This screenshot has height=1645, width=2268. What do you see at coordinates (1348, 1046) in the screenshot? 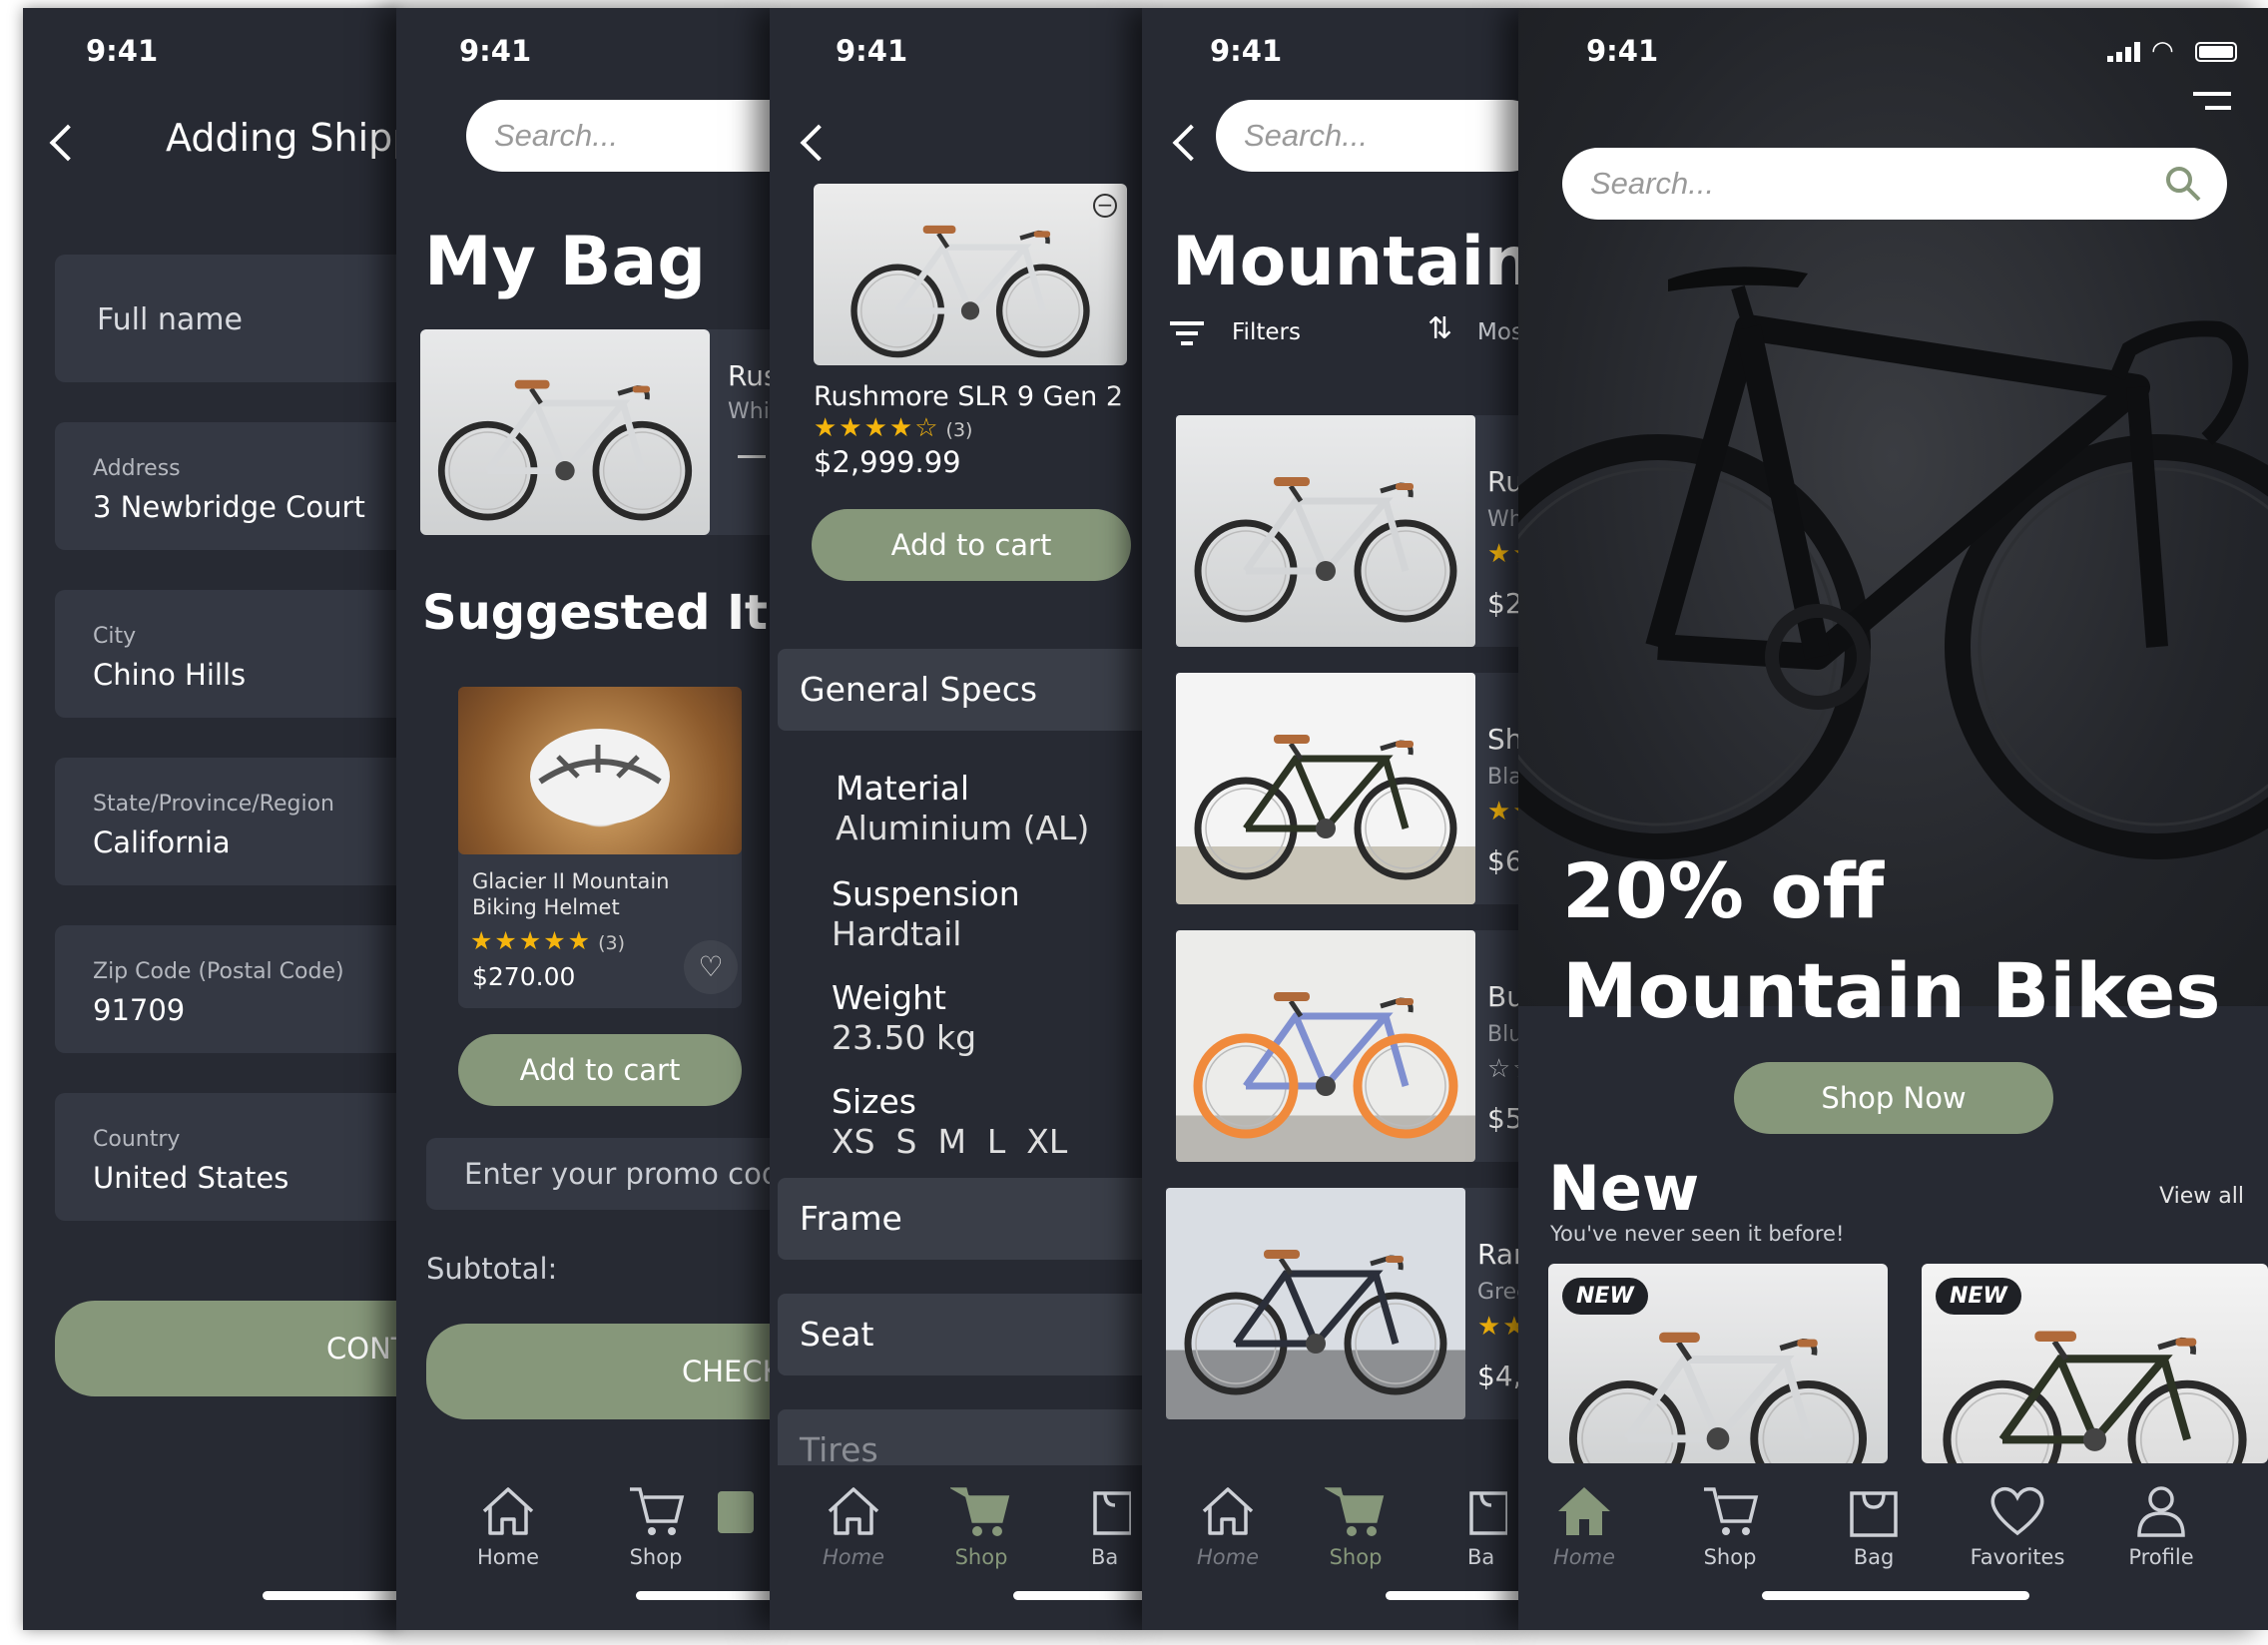
I see `list-item: Bu Blu ☆☆ $5,` at bounding box center [1348, 1046].